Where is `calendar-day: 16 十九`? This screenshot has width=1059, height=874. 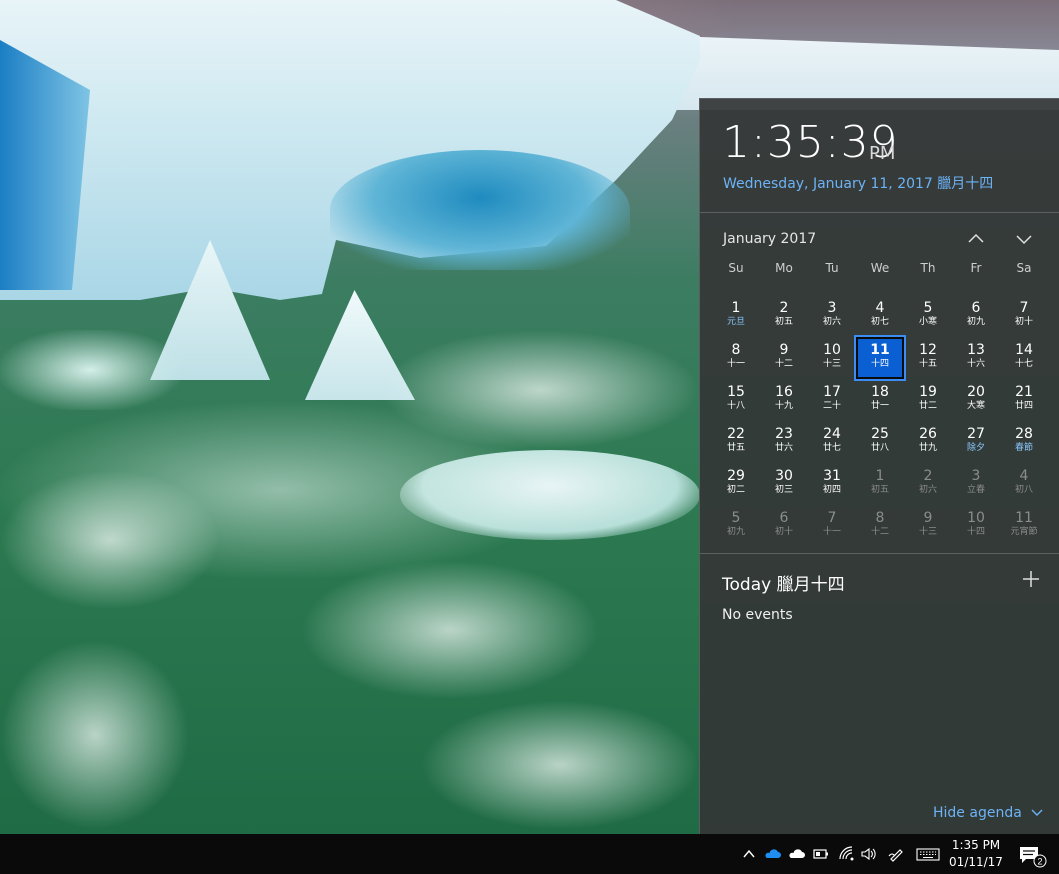
calendar-day: 16 十九 is located at coordinates (784, 400).